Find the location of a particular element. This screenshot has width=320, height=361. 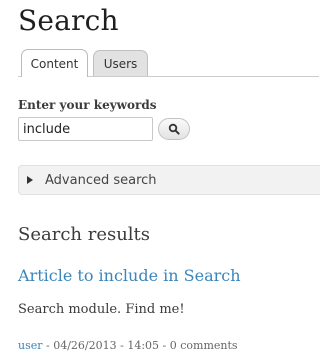

result-snippet: Search module. Find me! is located at coordinates (101, 309).